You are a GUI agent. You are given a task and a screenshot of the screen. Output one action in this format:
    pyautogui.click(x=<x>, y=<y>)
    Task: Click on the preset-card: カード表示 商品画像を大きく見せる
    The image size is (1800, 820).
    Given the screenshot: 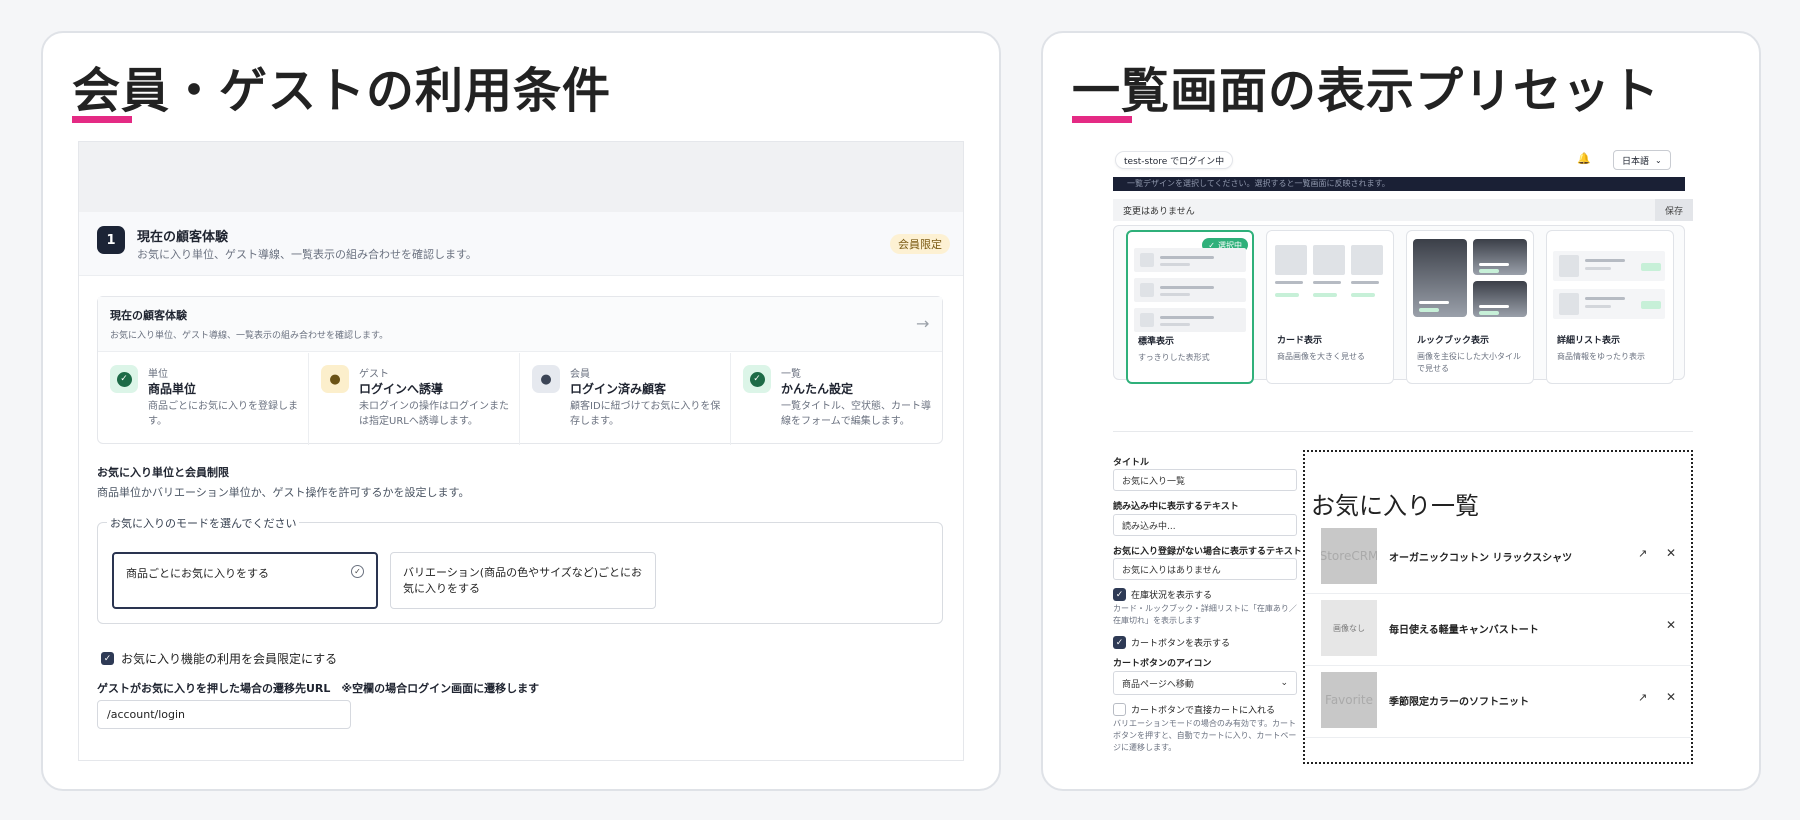 What is the action you would take?
    pyautogui.click(x=1330, y=307)
    